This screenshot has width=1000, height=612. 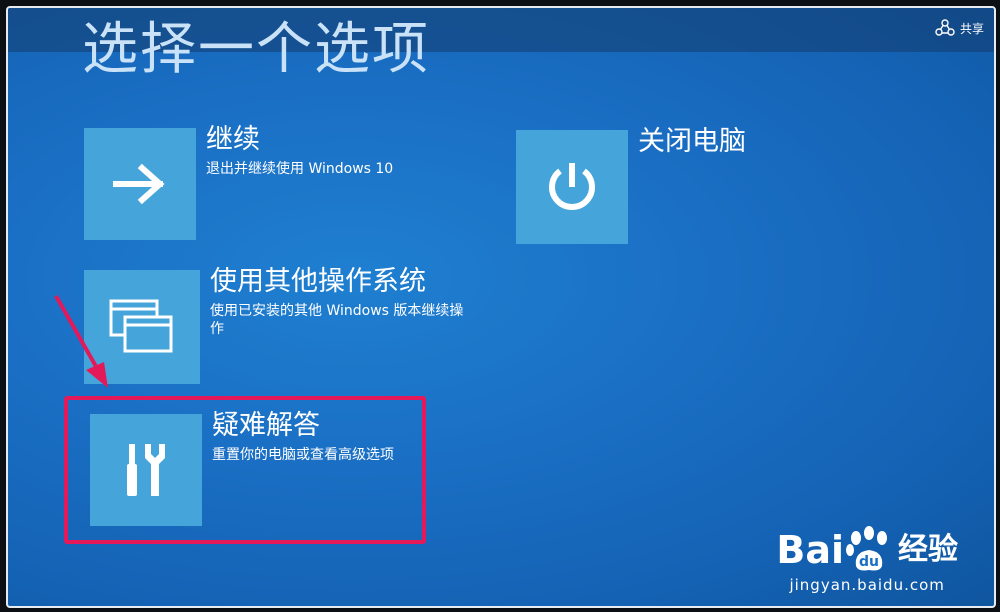 I want to click on share-button: 共享, so click(x=959, y=28).